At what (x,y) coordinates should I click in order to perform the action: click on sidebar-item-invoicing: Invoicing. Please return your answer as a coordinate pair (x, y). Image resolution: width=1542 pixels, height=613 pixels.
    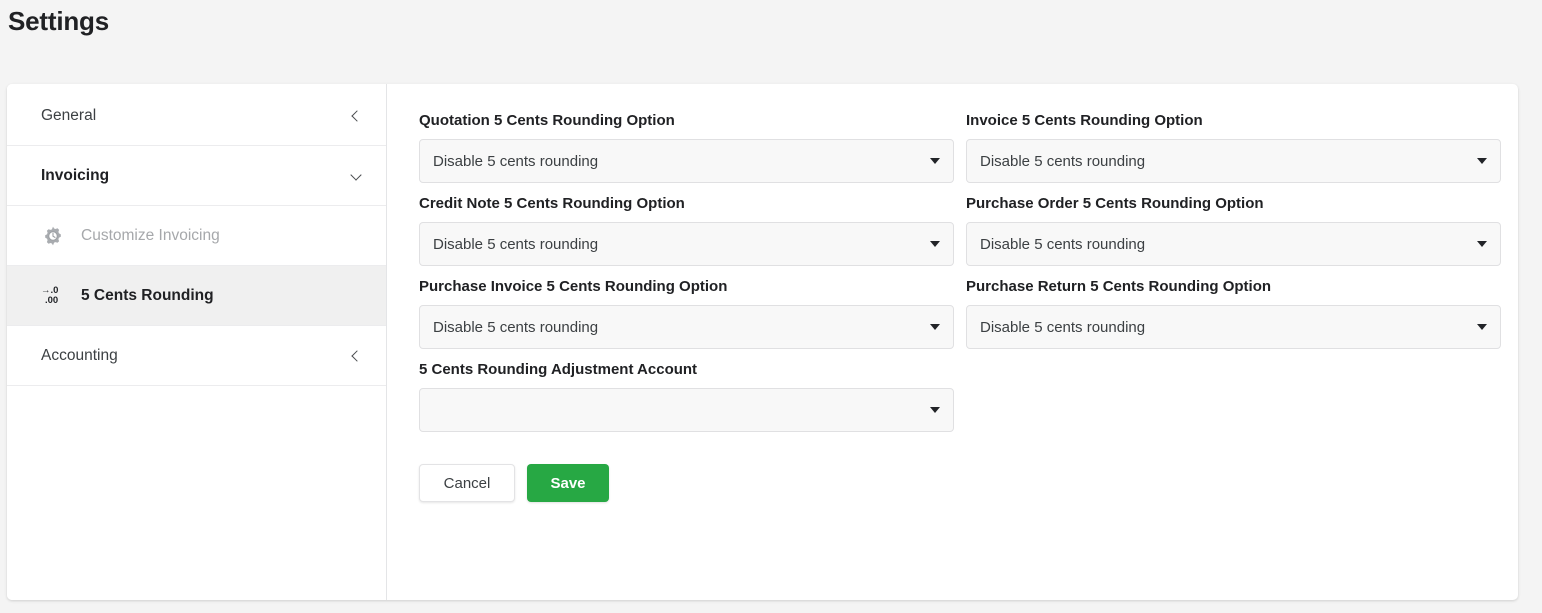
    Looking at the image, I should click on (196, 176).